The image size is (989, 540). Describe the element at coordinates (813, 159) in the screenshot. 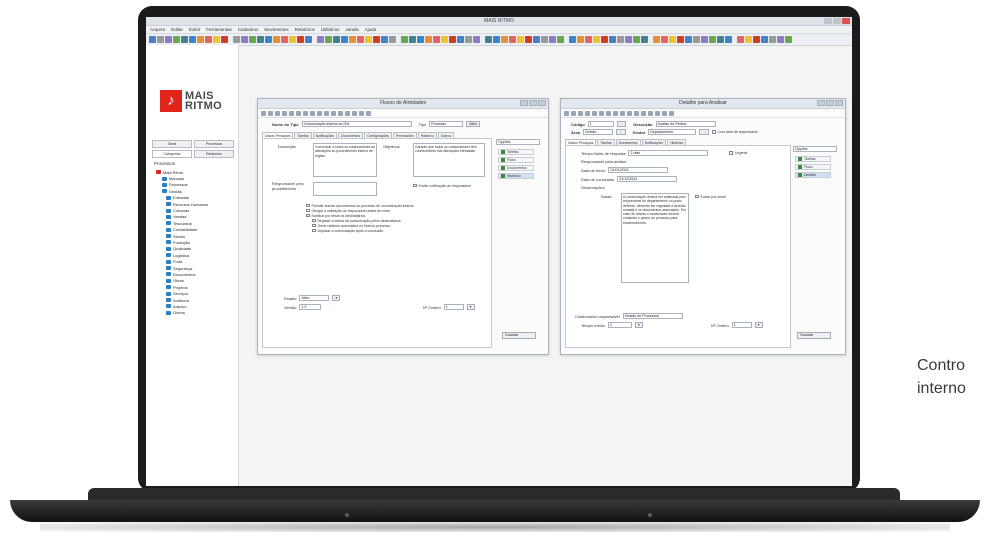

I see `side-item: Tarefas` at that location.